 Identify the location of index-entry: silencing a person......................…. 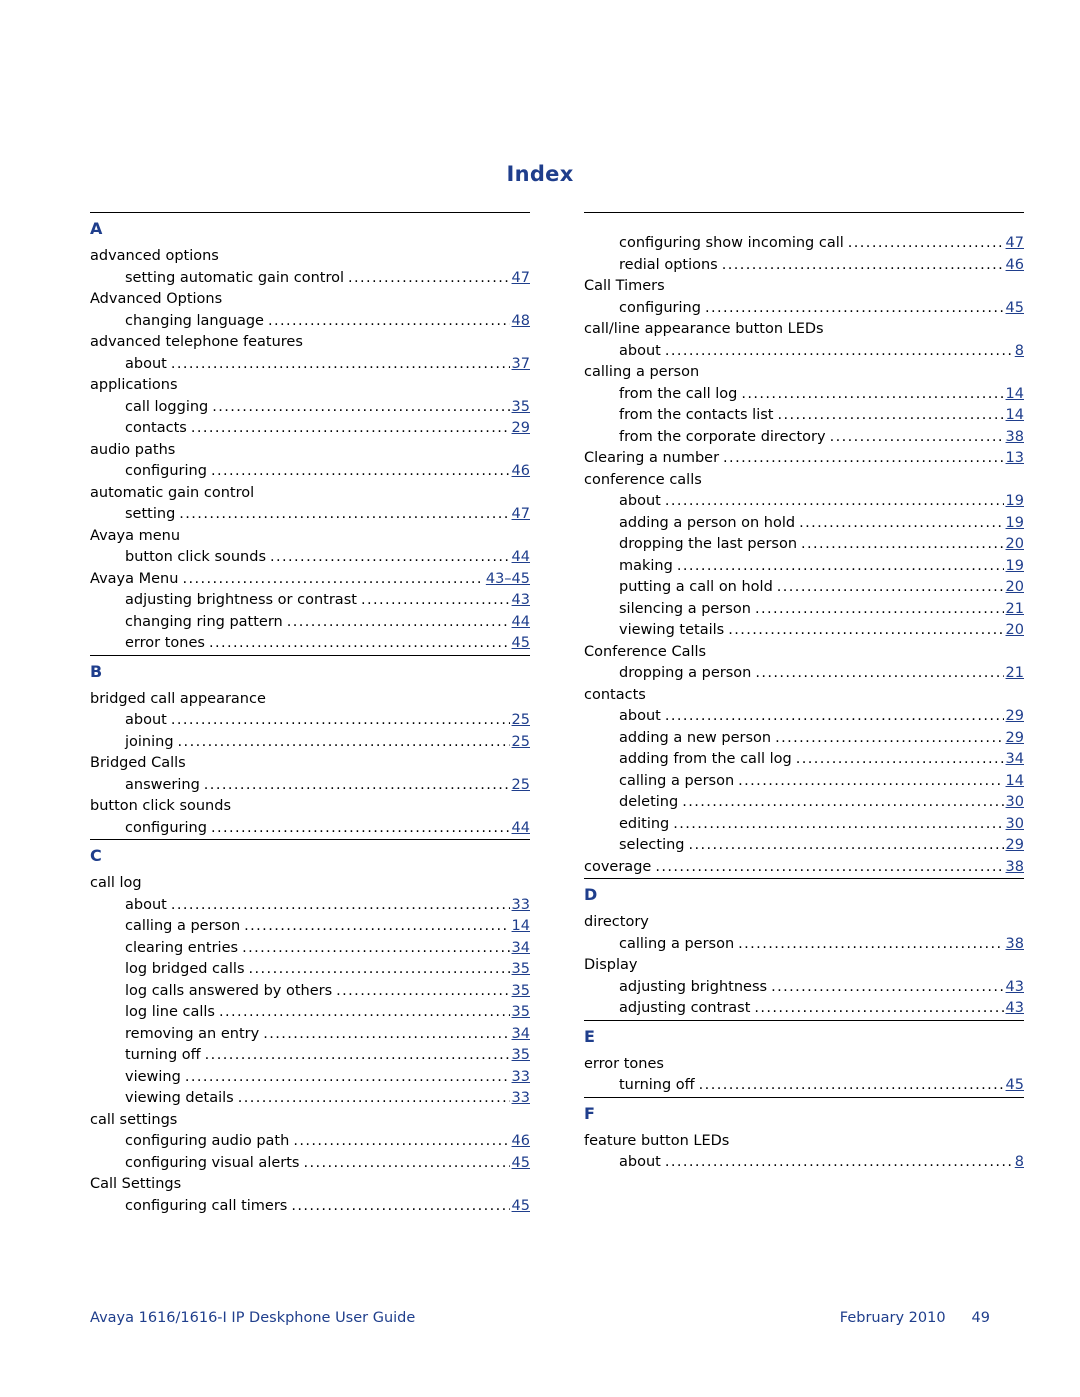
(804, 610).